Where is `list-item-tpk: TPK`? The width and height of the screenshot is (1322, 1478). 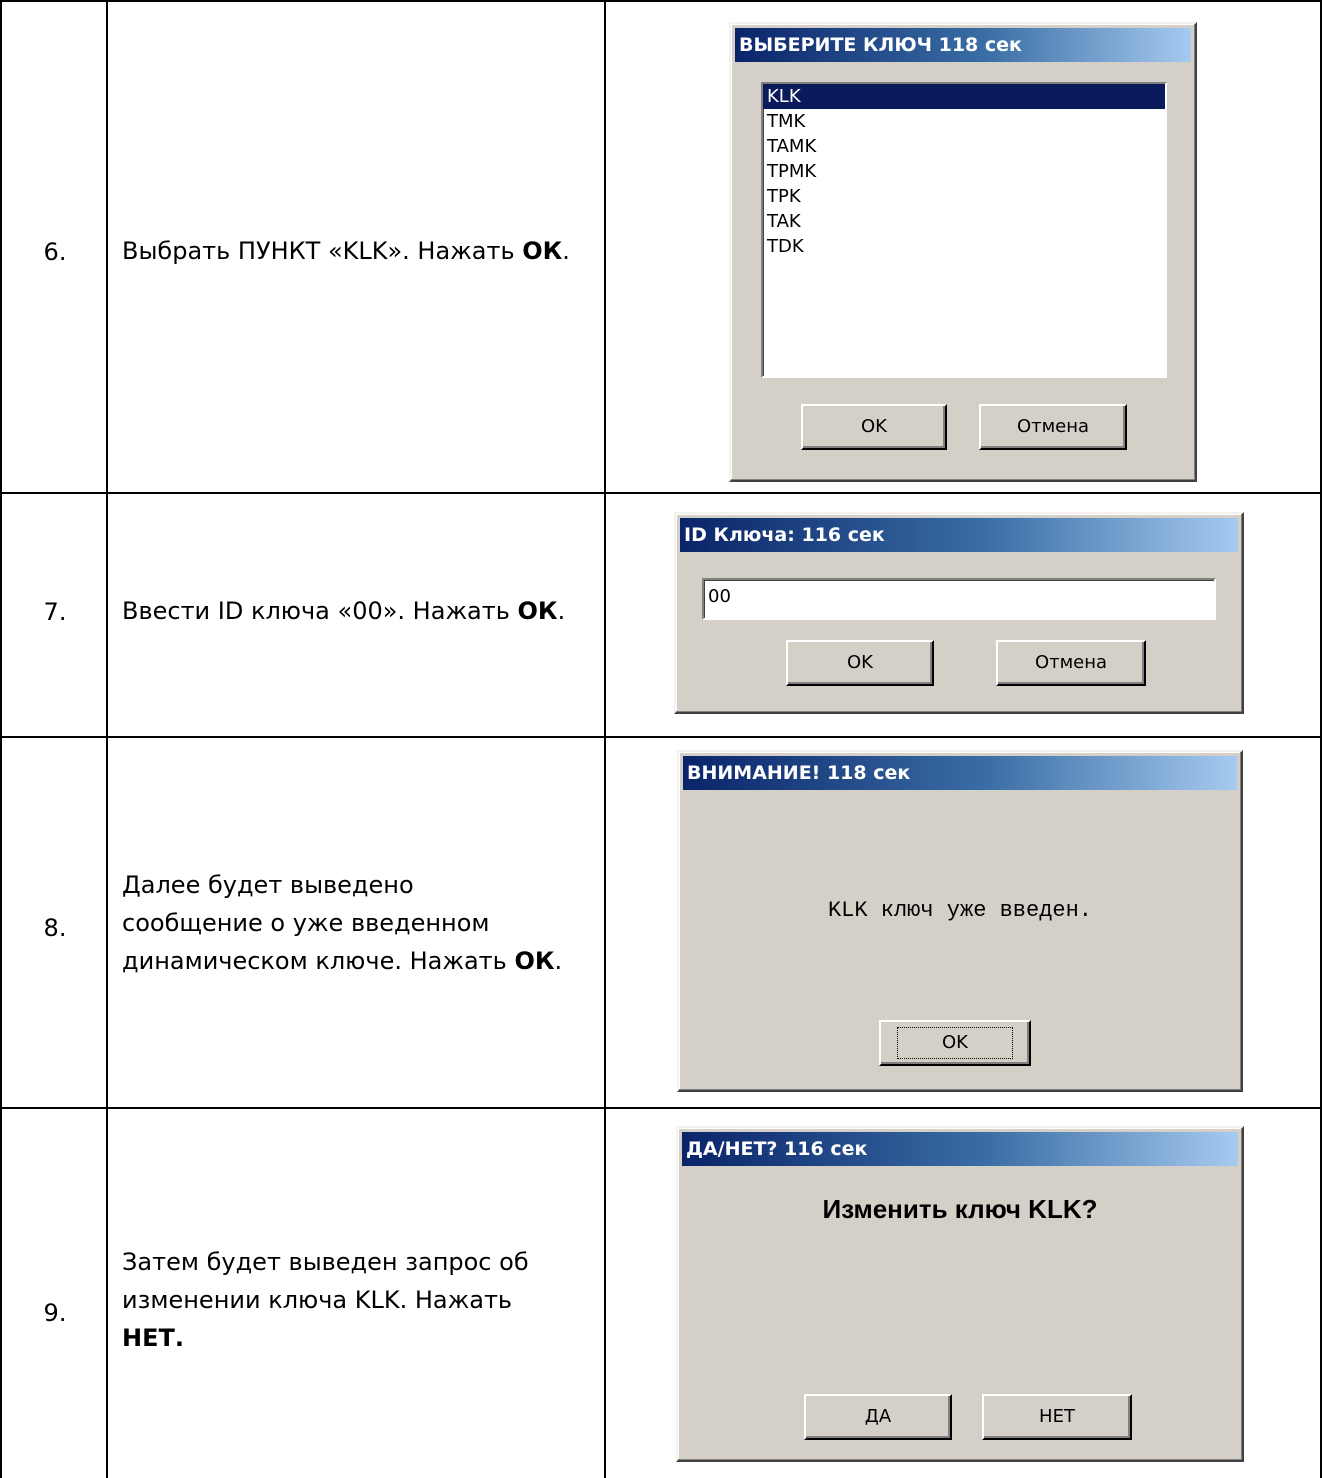 list-item-tpk: TPK is located at coordinates (964, 196).